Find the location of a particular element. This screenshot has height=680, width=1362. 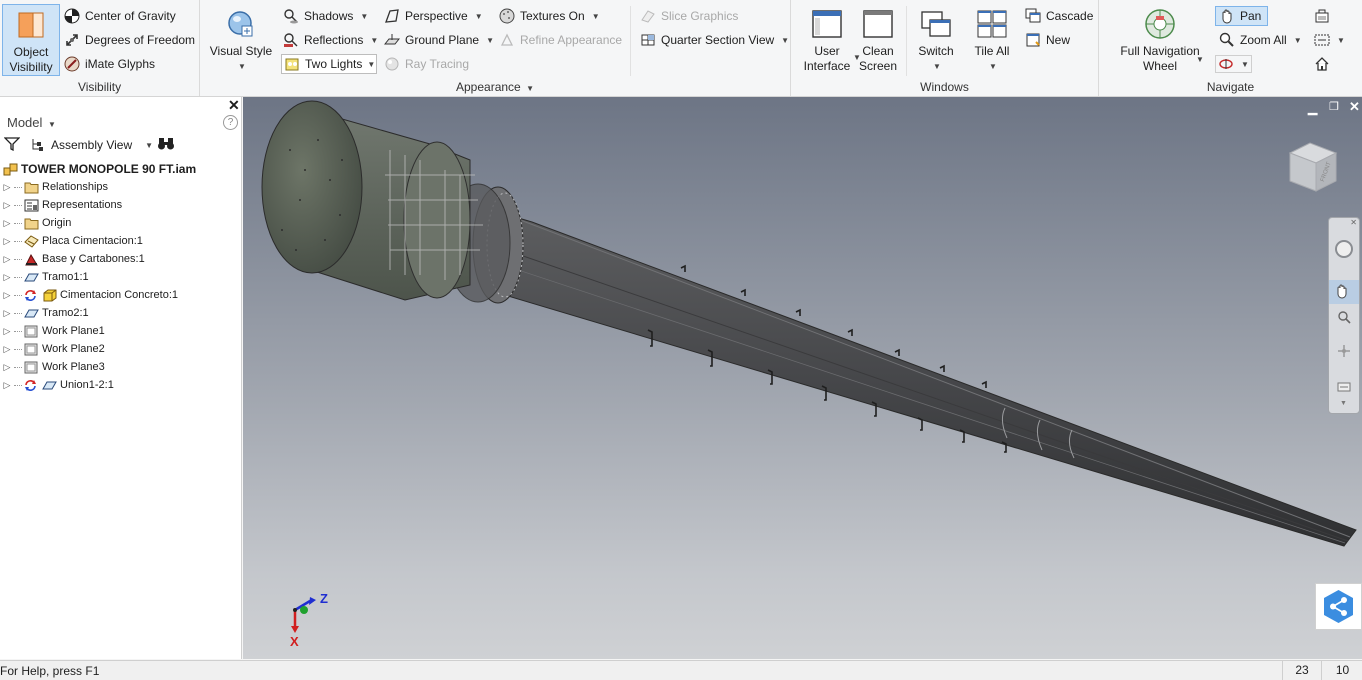

new-window-button: New is located at coordinates (1047, 40).